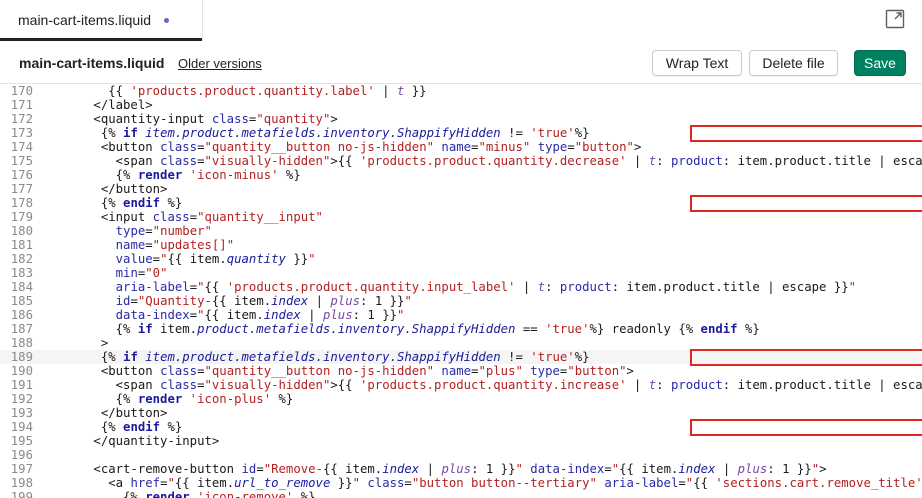 The width and height of the screenshot is (922, 498). I want to click on expand-icon, so click(895, 19).